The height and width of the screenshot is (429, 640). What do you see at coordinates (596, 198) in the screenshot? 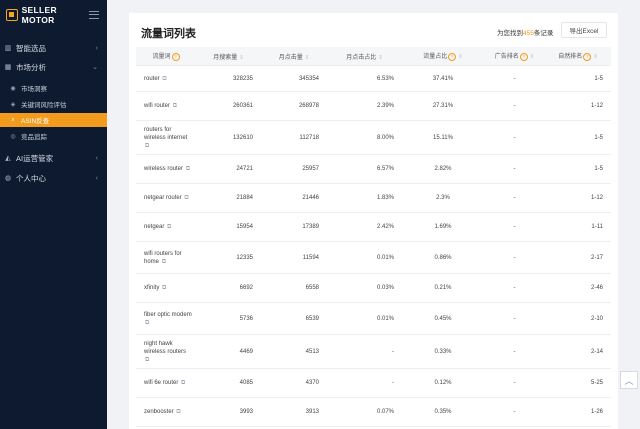
I see `natural-rank-cell-value: 1-12` at bounding box center [596, 198].